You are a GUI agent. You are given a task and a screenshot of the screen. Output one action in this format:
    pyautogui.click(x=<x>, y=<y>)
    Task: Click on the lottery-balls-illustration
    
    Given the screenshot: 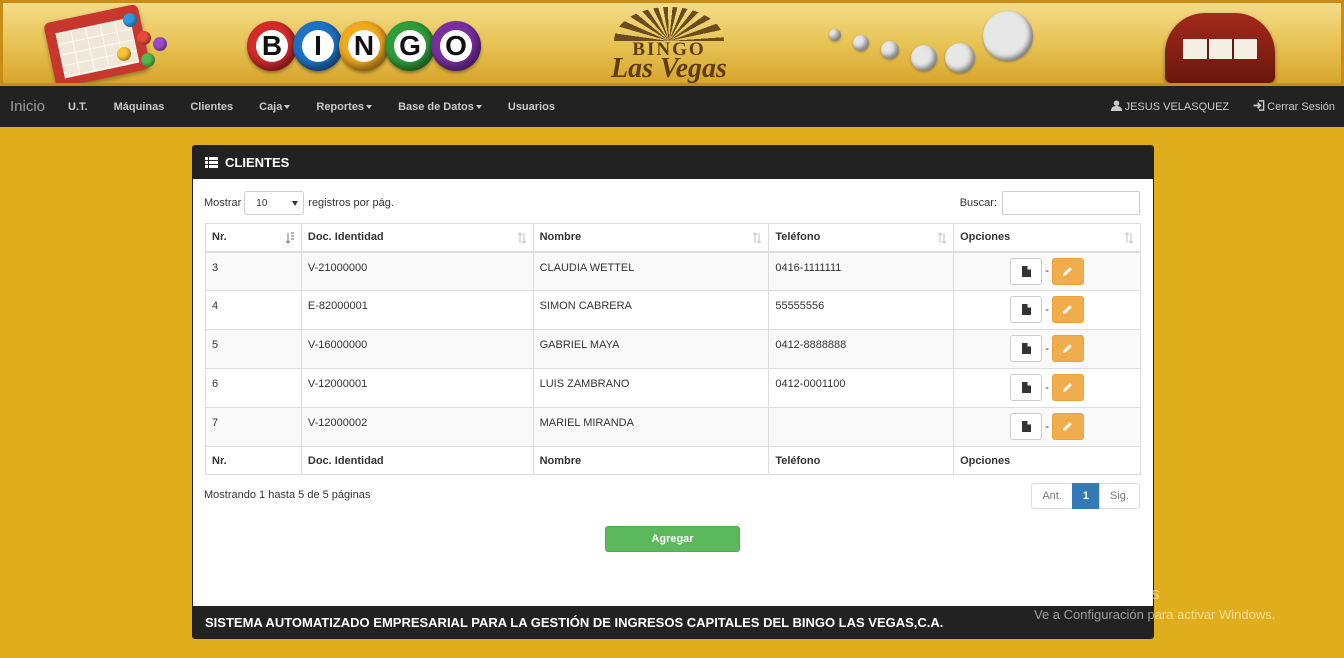 What is the action you would take?
    pyautogui.click(x=948, y=46)
    